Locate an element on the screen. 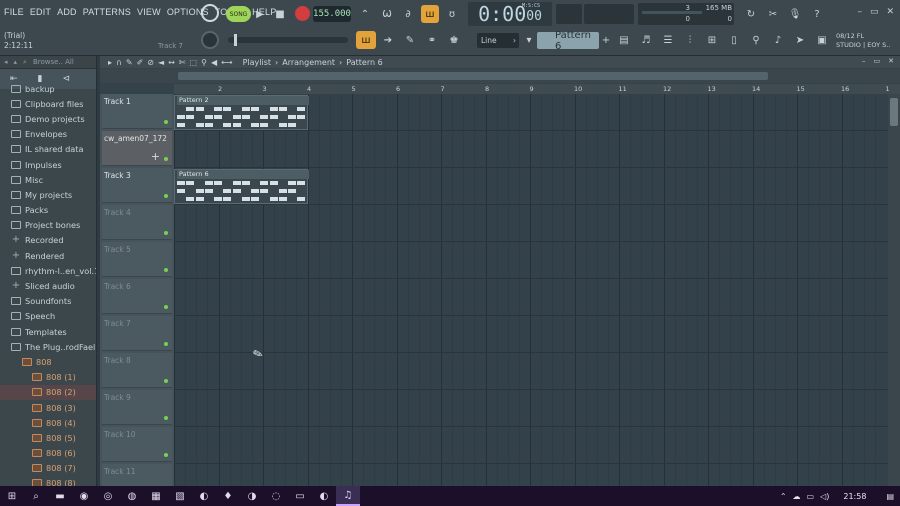 This screenshot has width=900, height=506. plugin-picker-icon: ⊞ is located at coordinates (712, 40).